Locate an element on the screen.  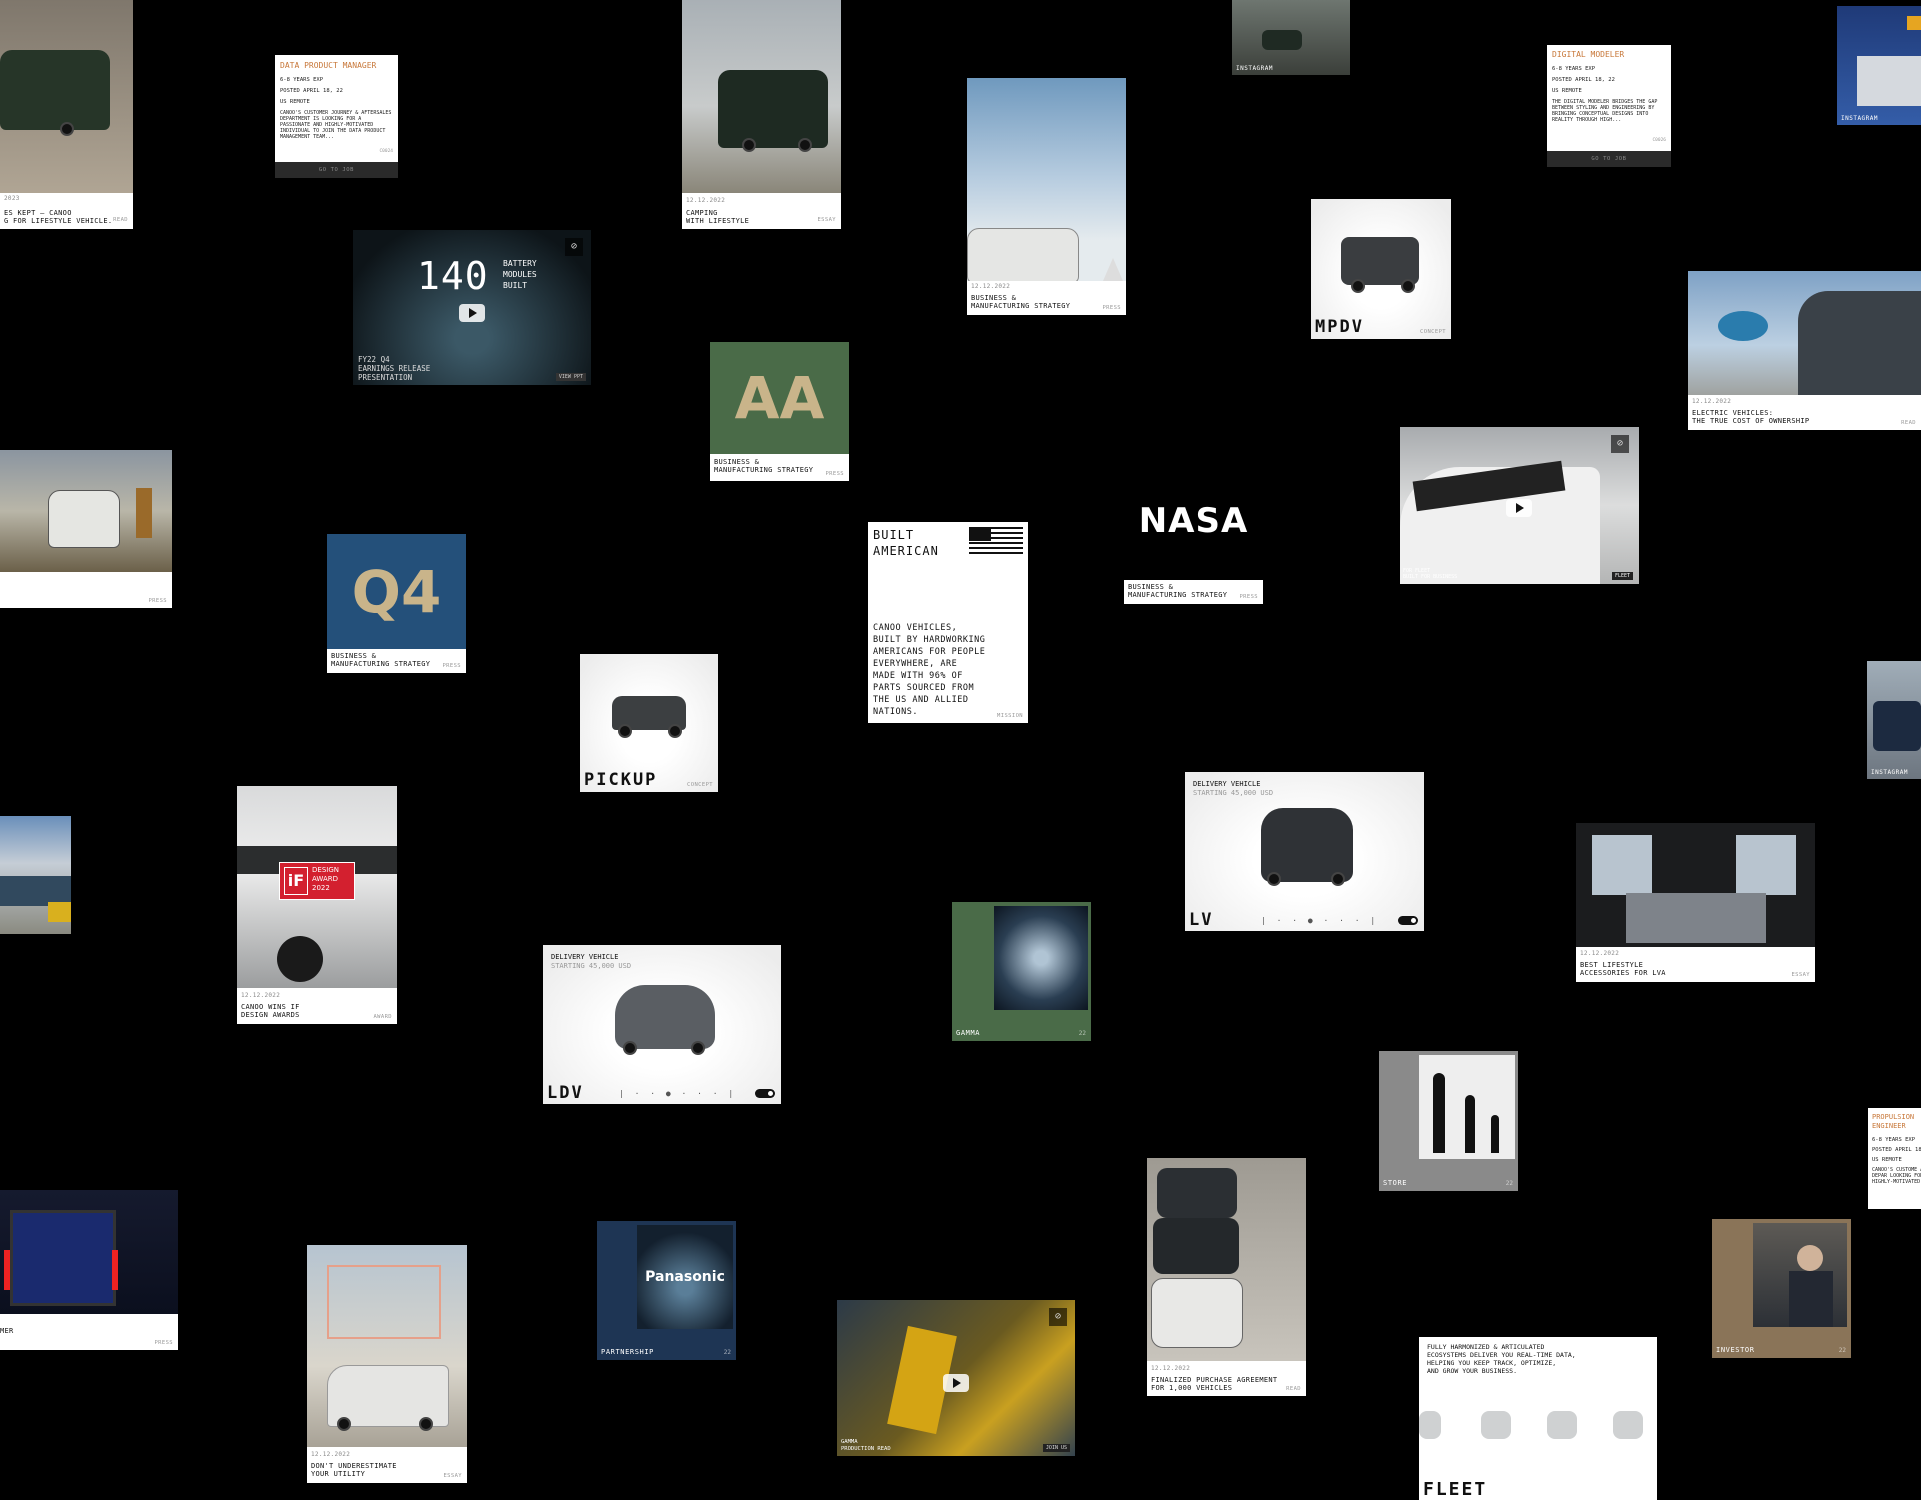
vehicle-card-mpdv: MPDV CONCEPT is located at coordinates (1381, 269).